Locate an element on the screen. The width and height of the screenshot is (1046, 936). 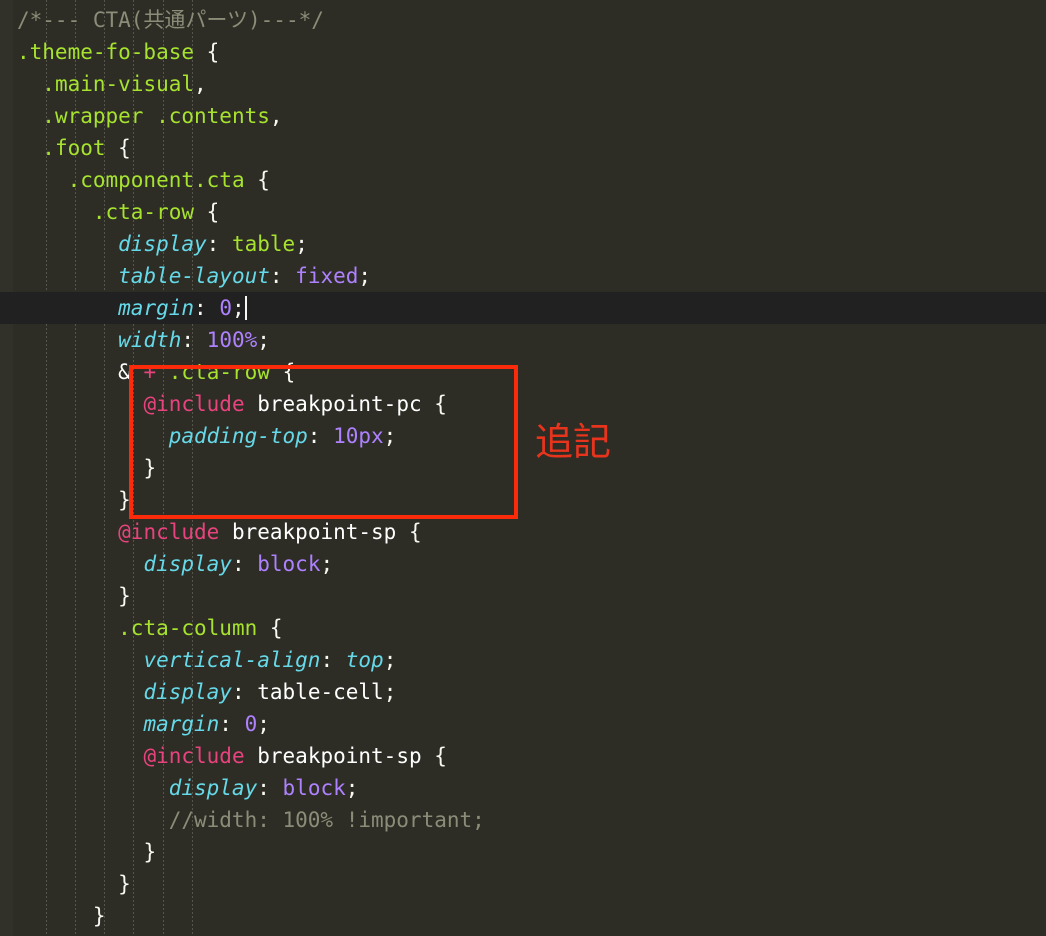
annotation-label: 追記 is located at coordinates (573, 442).